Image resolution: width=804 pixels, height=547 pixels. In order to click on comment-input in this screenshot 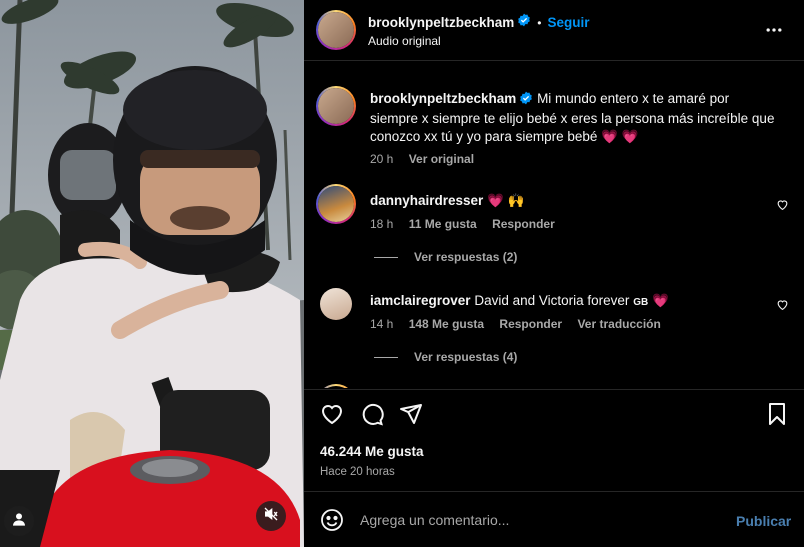, I will do `click(540, 520)`.